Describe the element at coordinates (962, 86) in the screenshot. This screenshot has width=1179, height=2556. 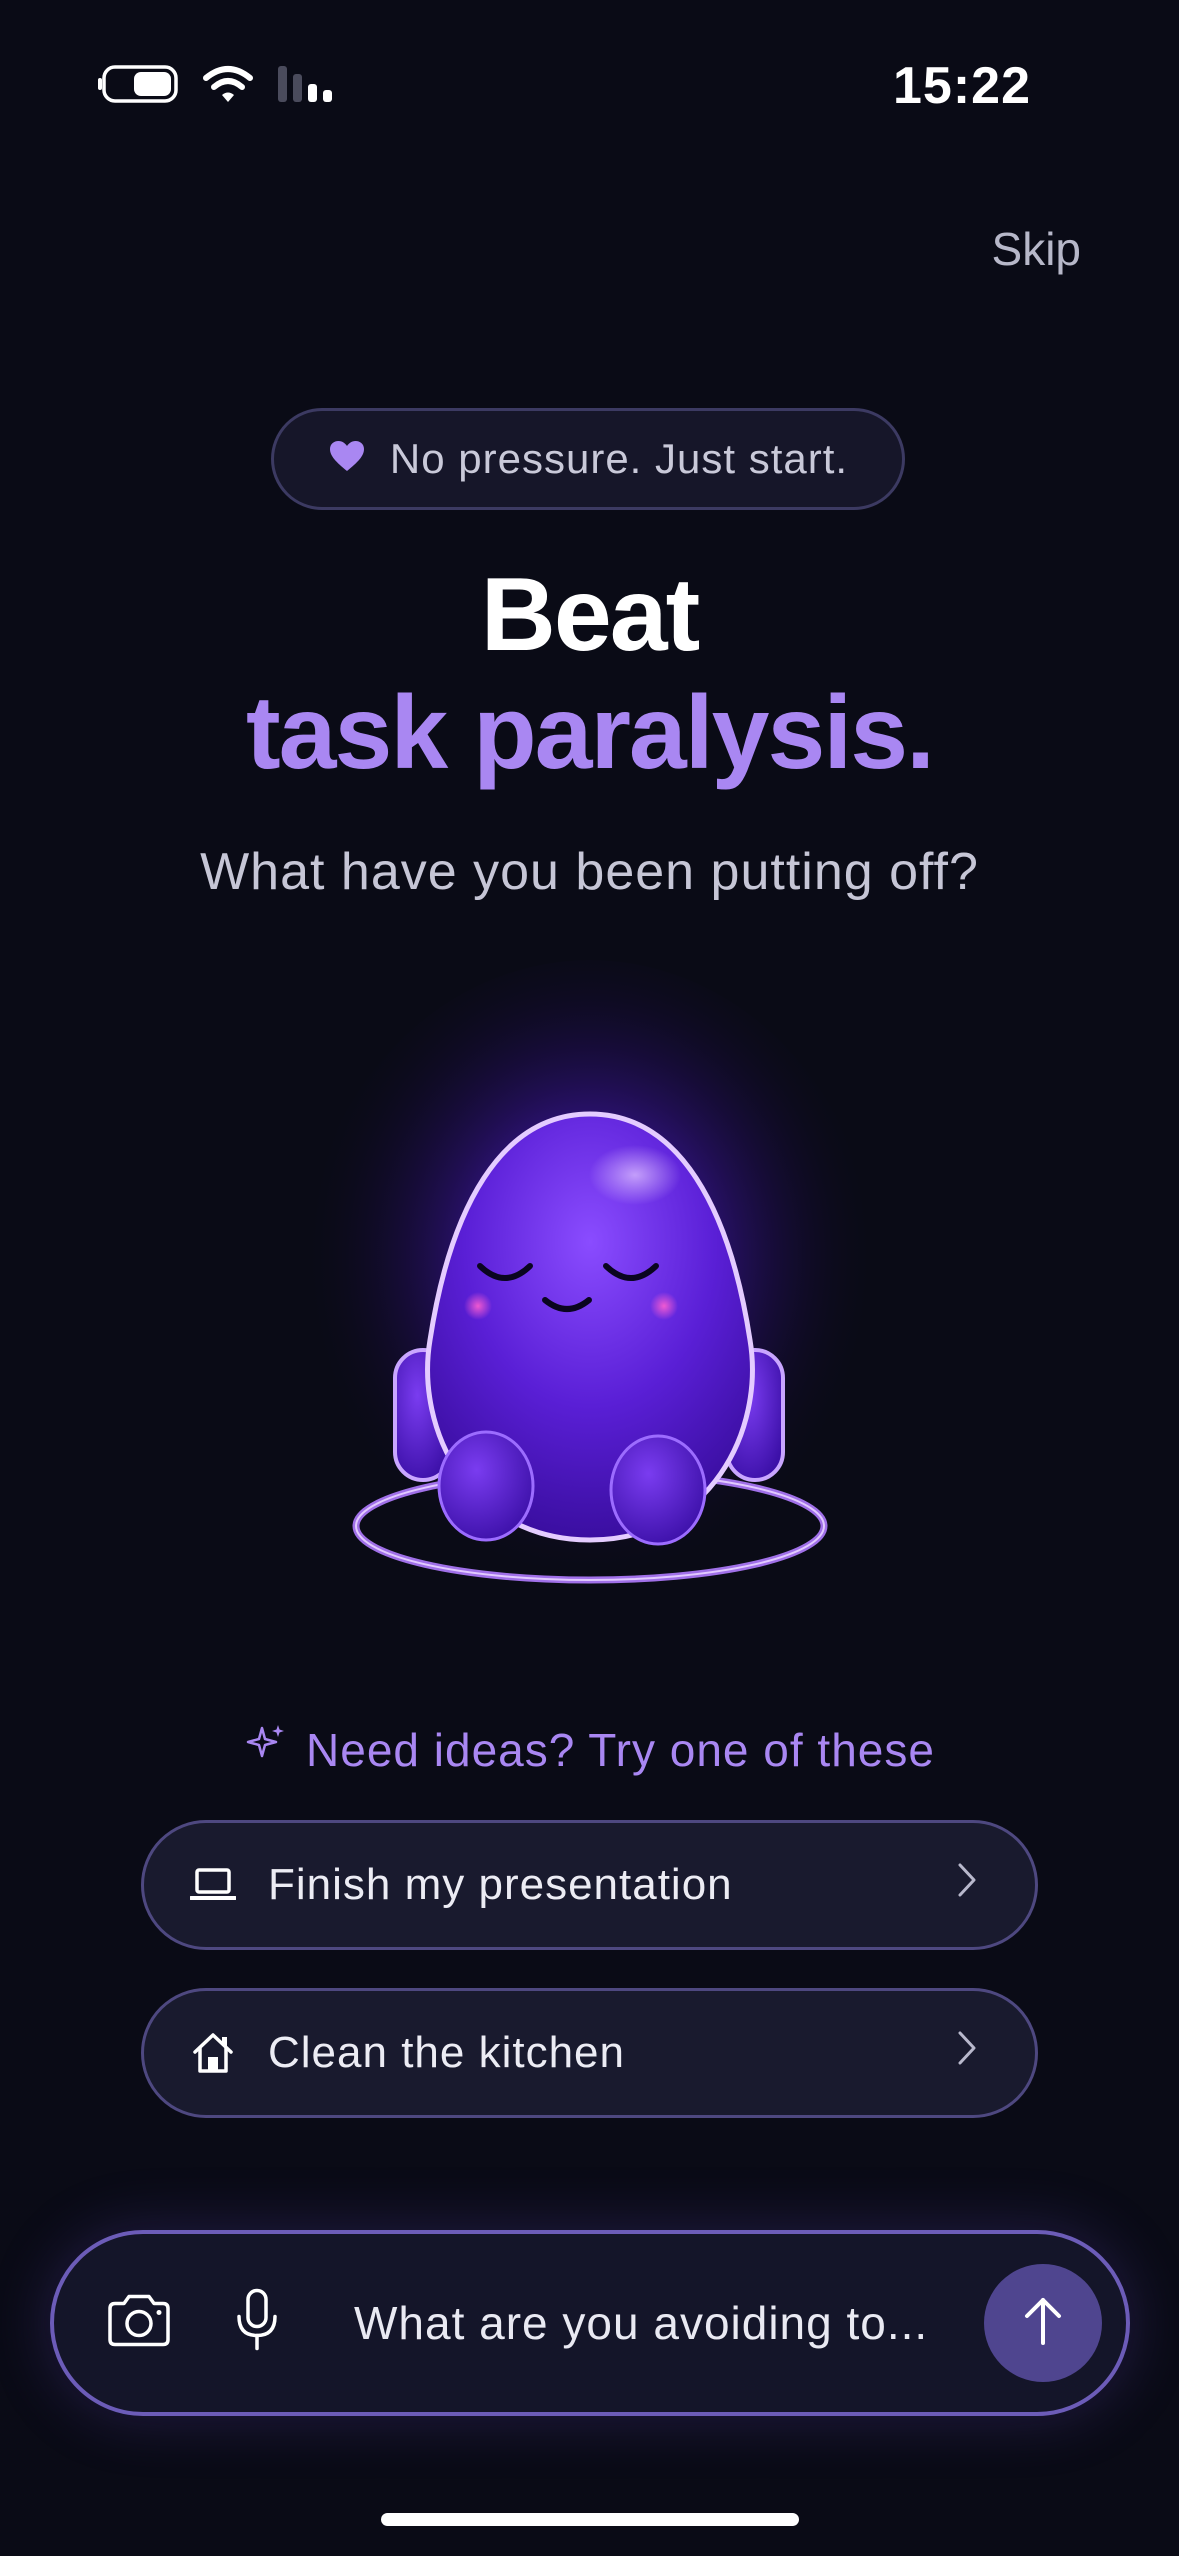
I see `status-time: 15:22` at that location.